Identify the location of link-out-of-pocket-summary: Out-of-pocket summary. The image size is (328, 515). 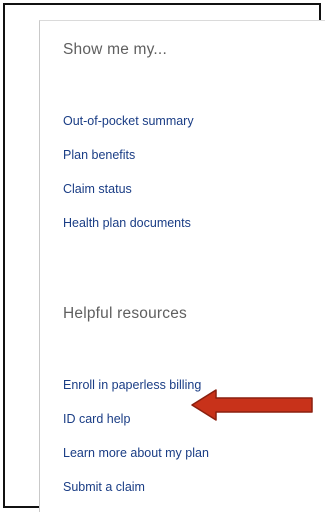
(128, 121).